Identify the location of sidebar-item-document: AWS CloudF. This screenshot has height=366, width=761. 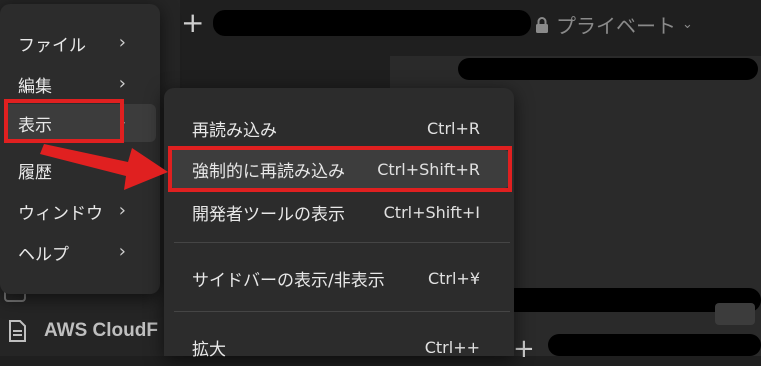
(83, 331).